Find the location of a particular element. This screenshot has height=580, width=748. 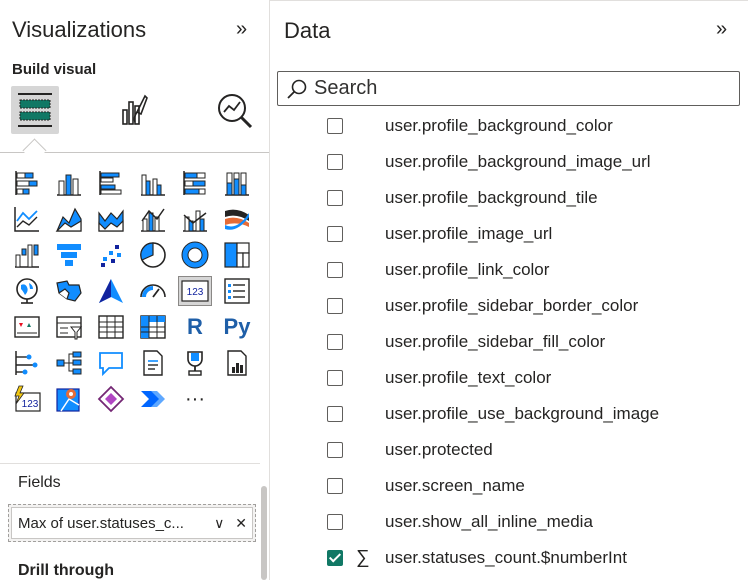

field-row: user.profile_sidebar_border_color is located at coordinates (509, 306).